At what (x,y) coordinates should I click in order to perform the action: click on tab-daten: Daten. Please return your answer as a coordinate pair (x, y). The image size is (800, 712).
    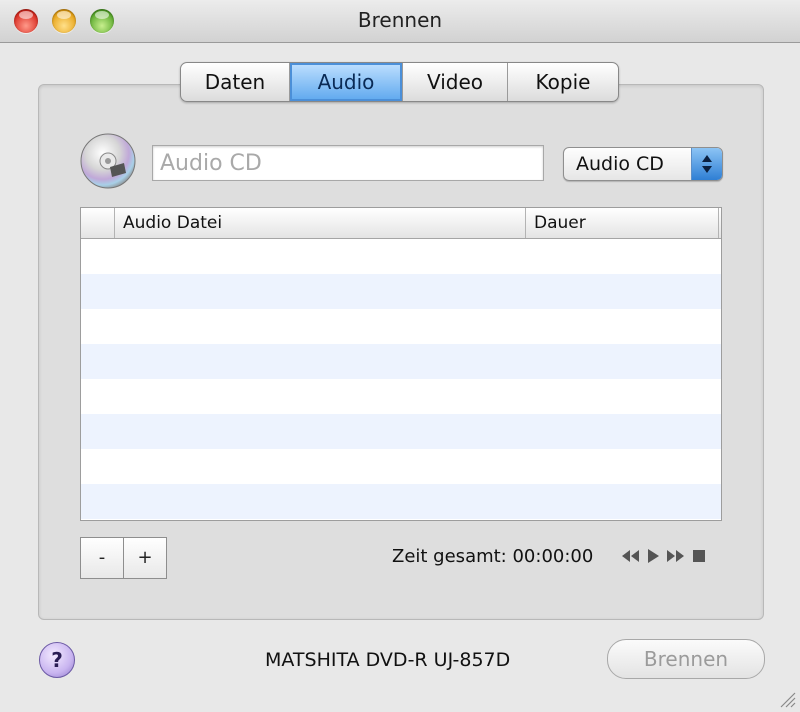
    Looking at the image, I should click on (235, 82).